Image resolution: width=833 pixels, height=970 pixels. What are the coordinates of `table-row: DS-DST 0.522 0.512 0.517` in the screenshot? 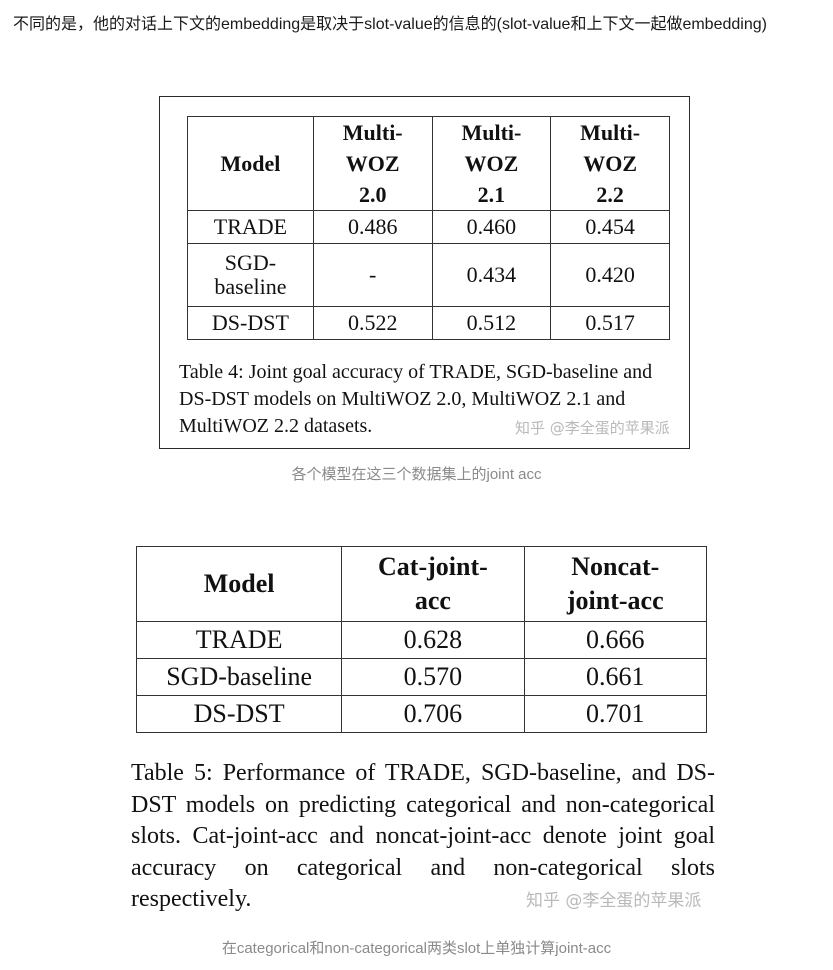 It's located at (428, 323).